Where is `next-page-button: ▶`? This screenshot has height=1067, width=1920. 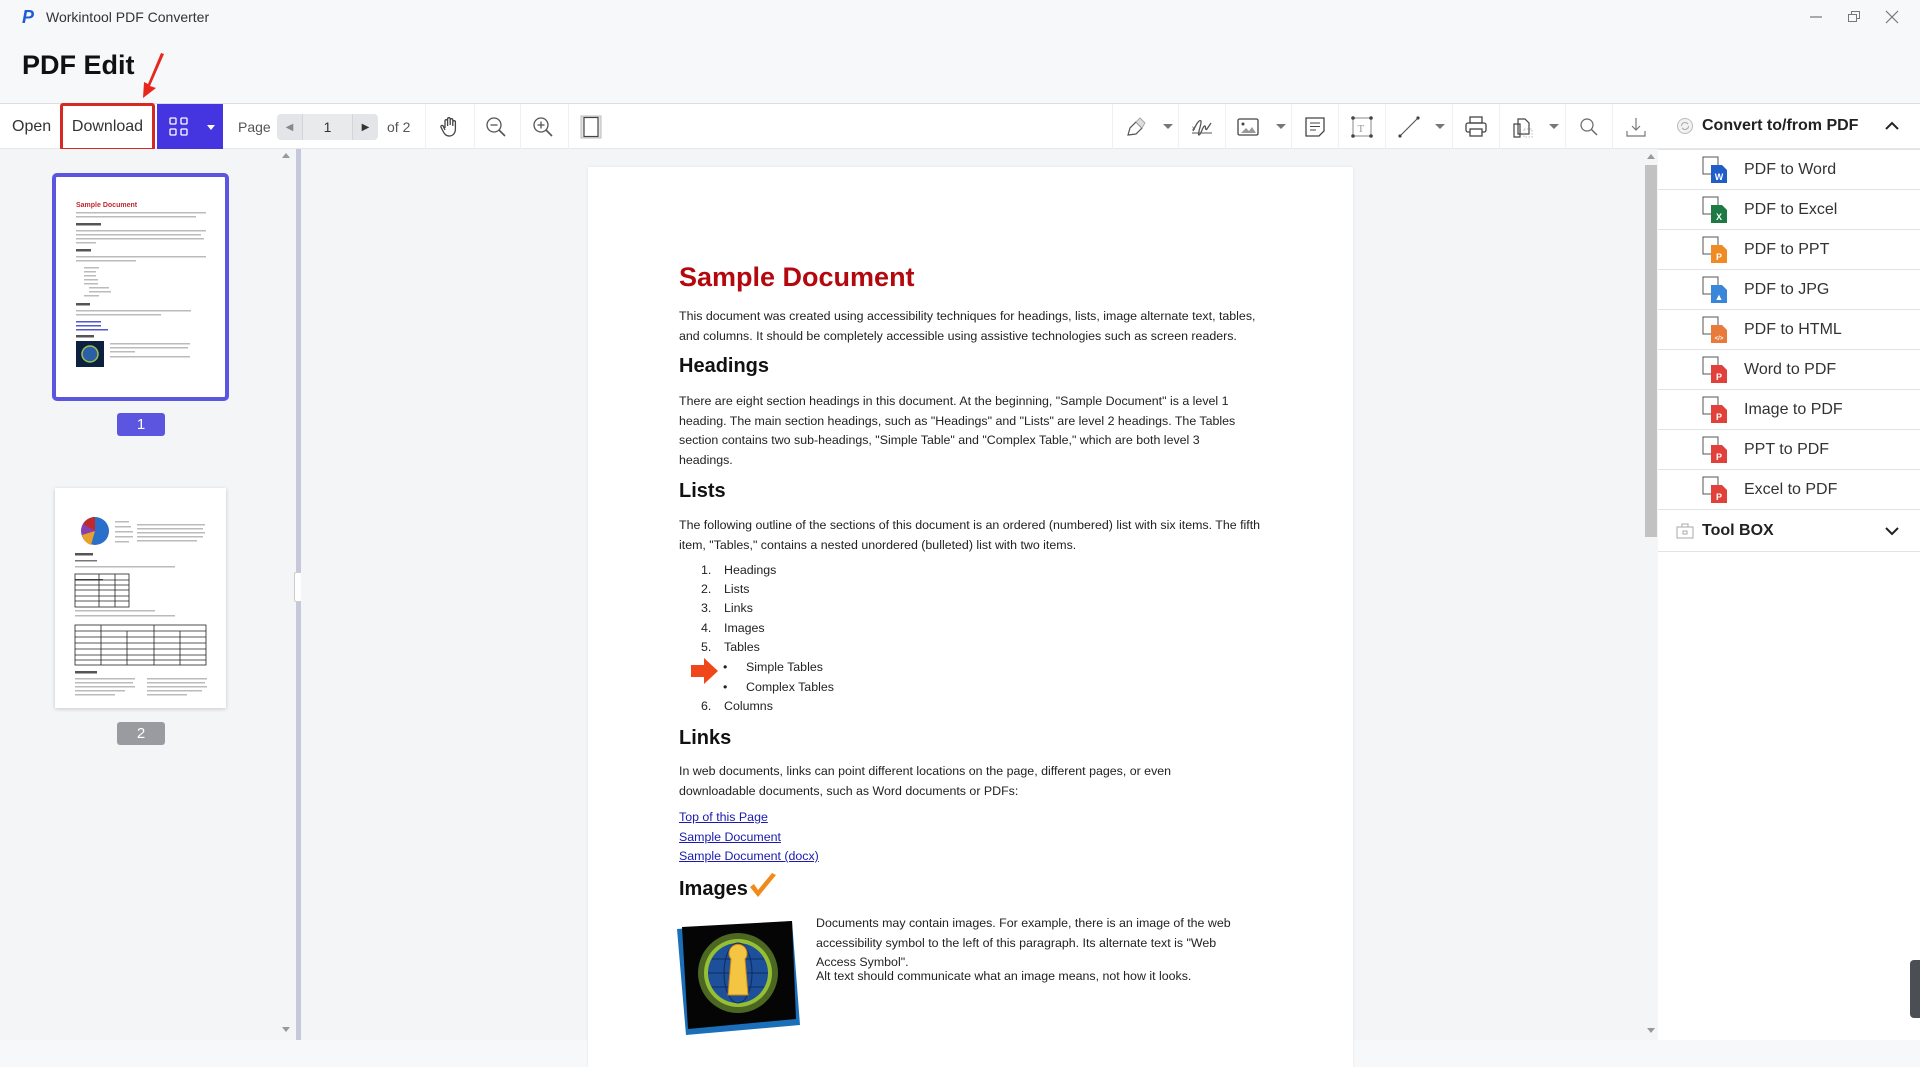
next-page-button: ▶ is located at coordinates (365, 127).